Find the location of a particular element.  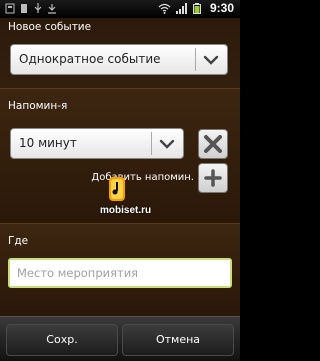

repeat-spinner: Однократное событие is located at coordinates (119, 59).